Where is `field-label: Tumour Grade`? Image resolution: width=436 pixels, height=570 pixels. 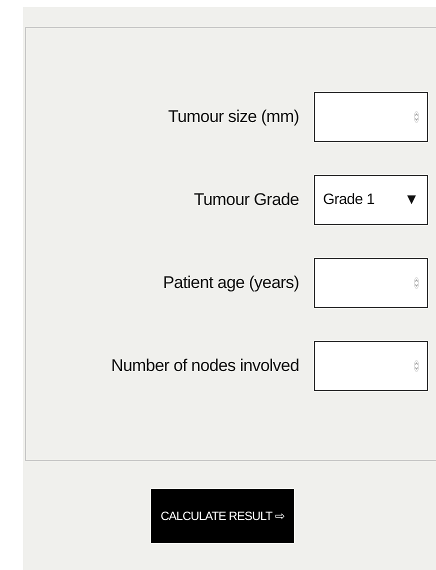 field-label: Tumour Grade is located at coordinates (246, 200).